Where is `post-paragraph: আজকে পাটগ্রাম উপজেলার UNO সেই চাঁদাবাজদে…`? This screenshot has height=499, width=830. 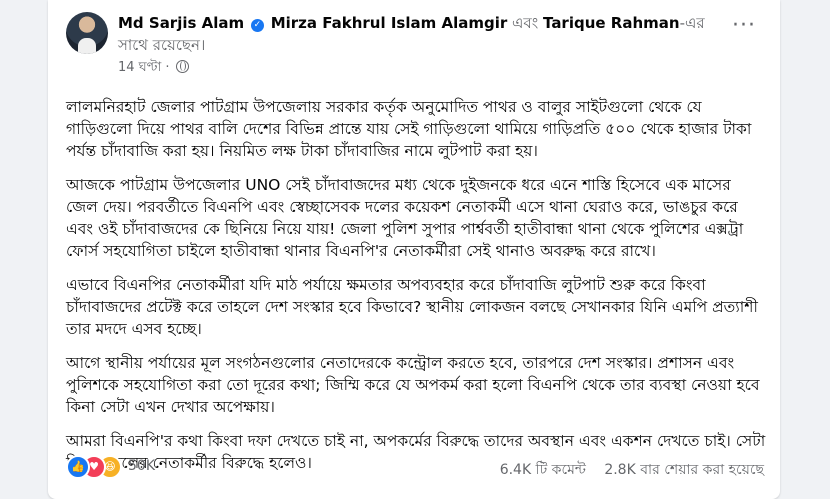
post-paragraph: আজকে পাটগ্রাম উপজেলার UNO সেই চাঁদাবাজদে… is located at coordinates (405, 218).